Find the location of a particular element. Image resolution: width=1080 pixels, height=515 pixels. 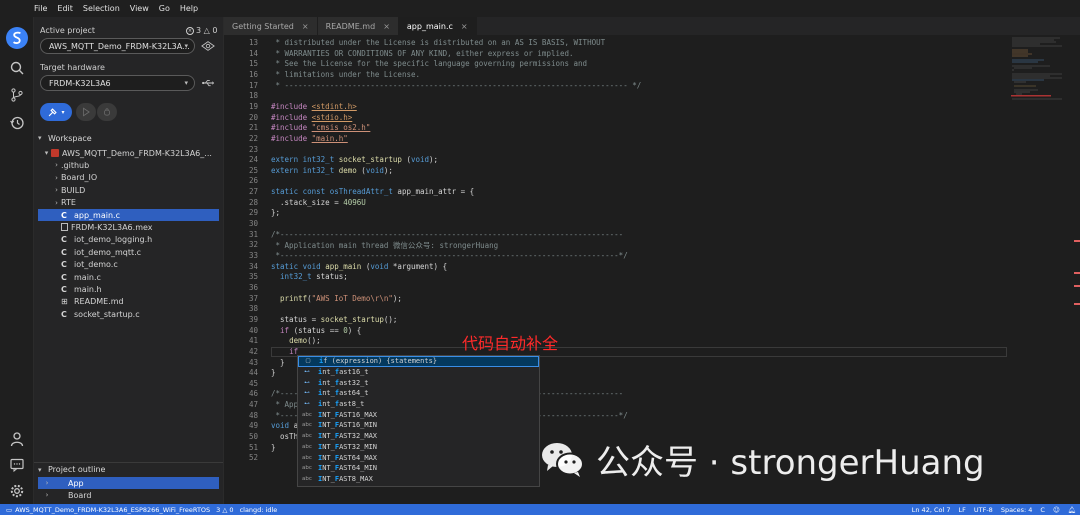

tree-item: Ciot_demo_logging.h is located at coordinates (128, 240).